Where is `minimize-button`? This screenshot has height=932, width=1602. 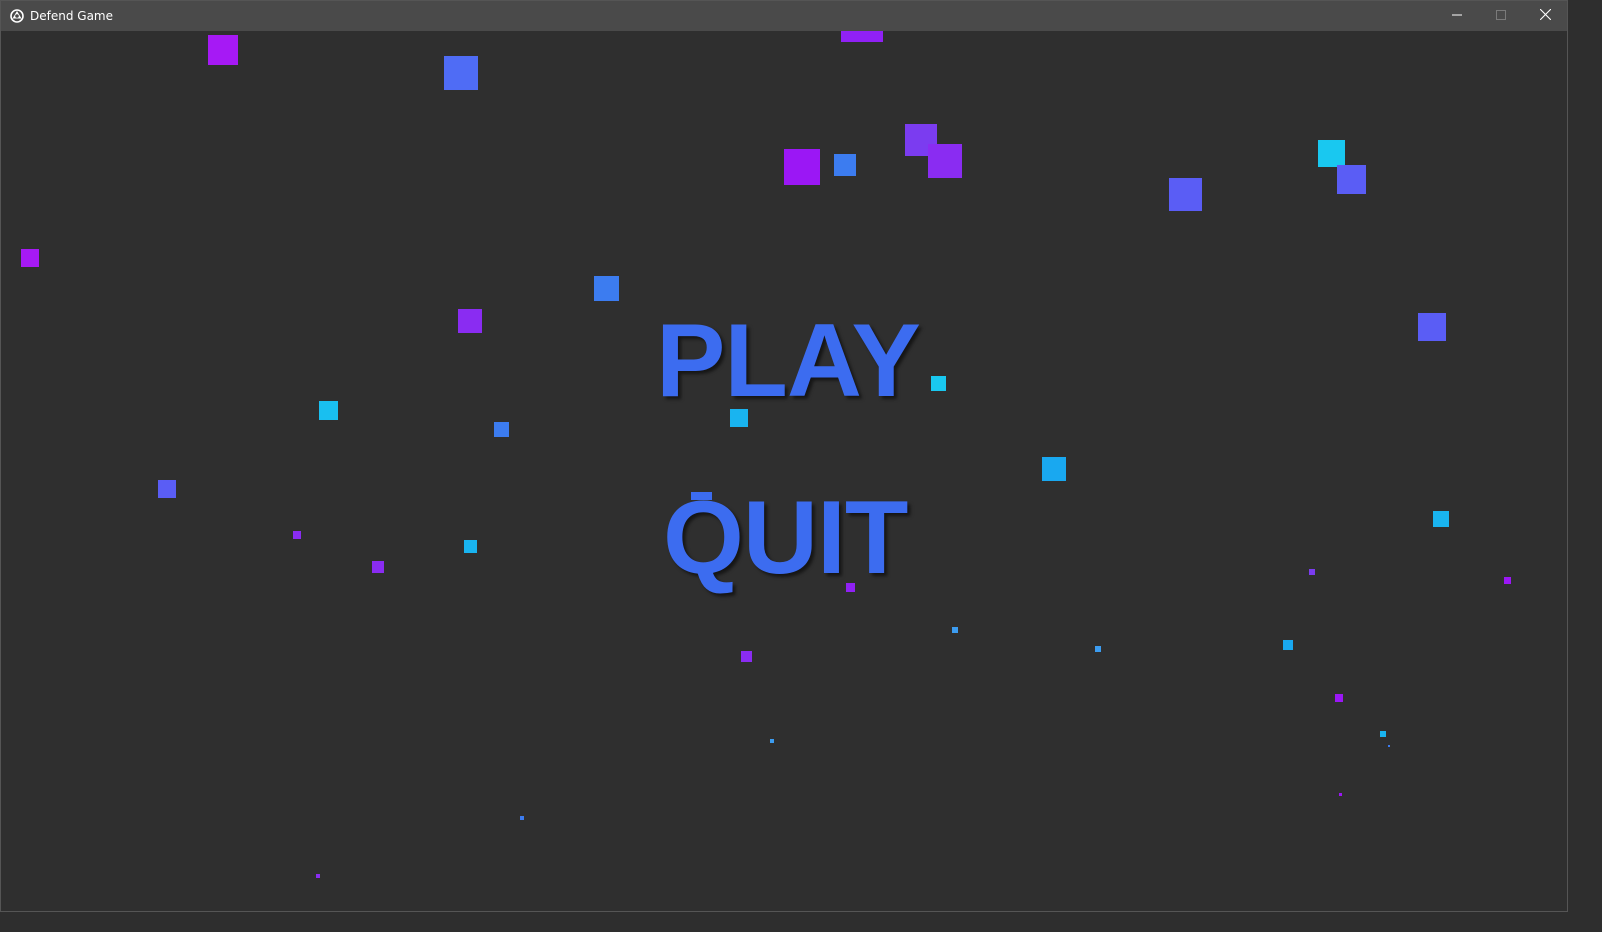 minimize-button is located at coordinates (1457, 16).